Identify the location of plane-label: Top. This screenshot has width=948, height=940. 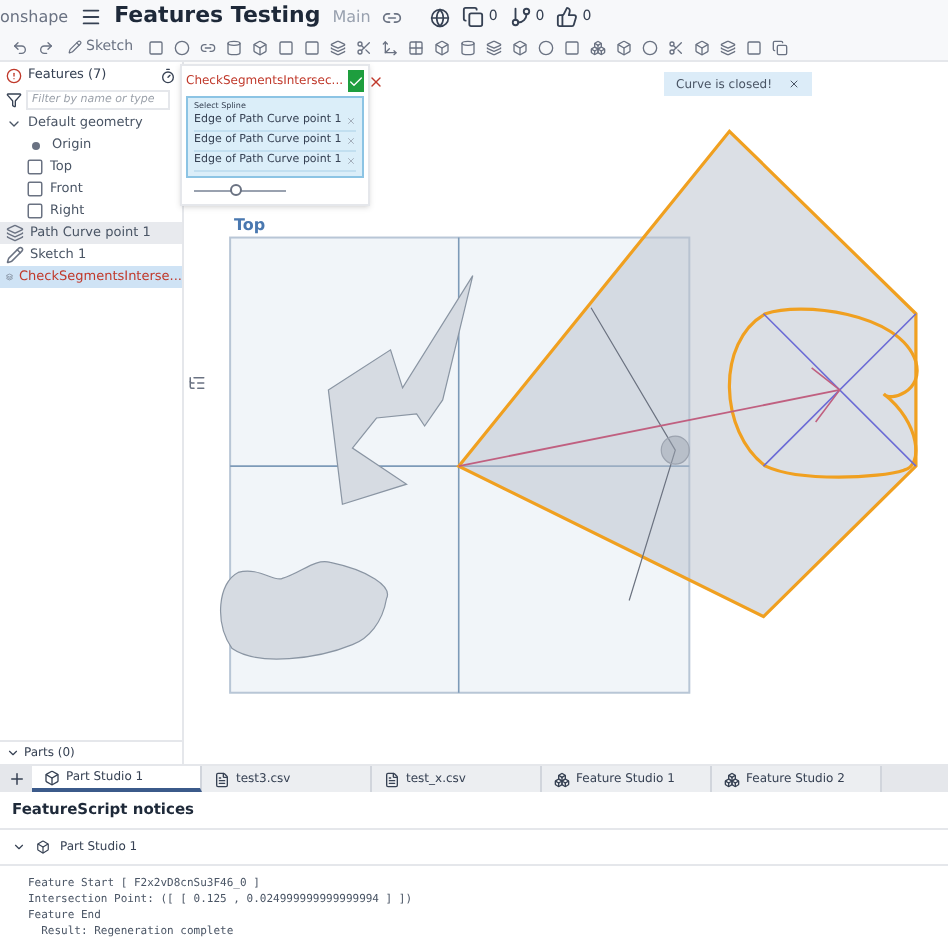
(250, 226).